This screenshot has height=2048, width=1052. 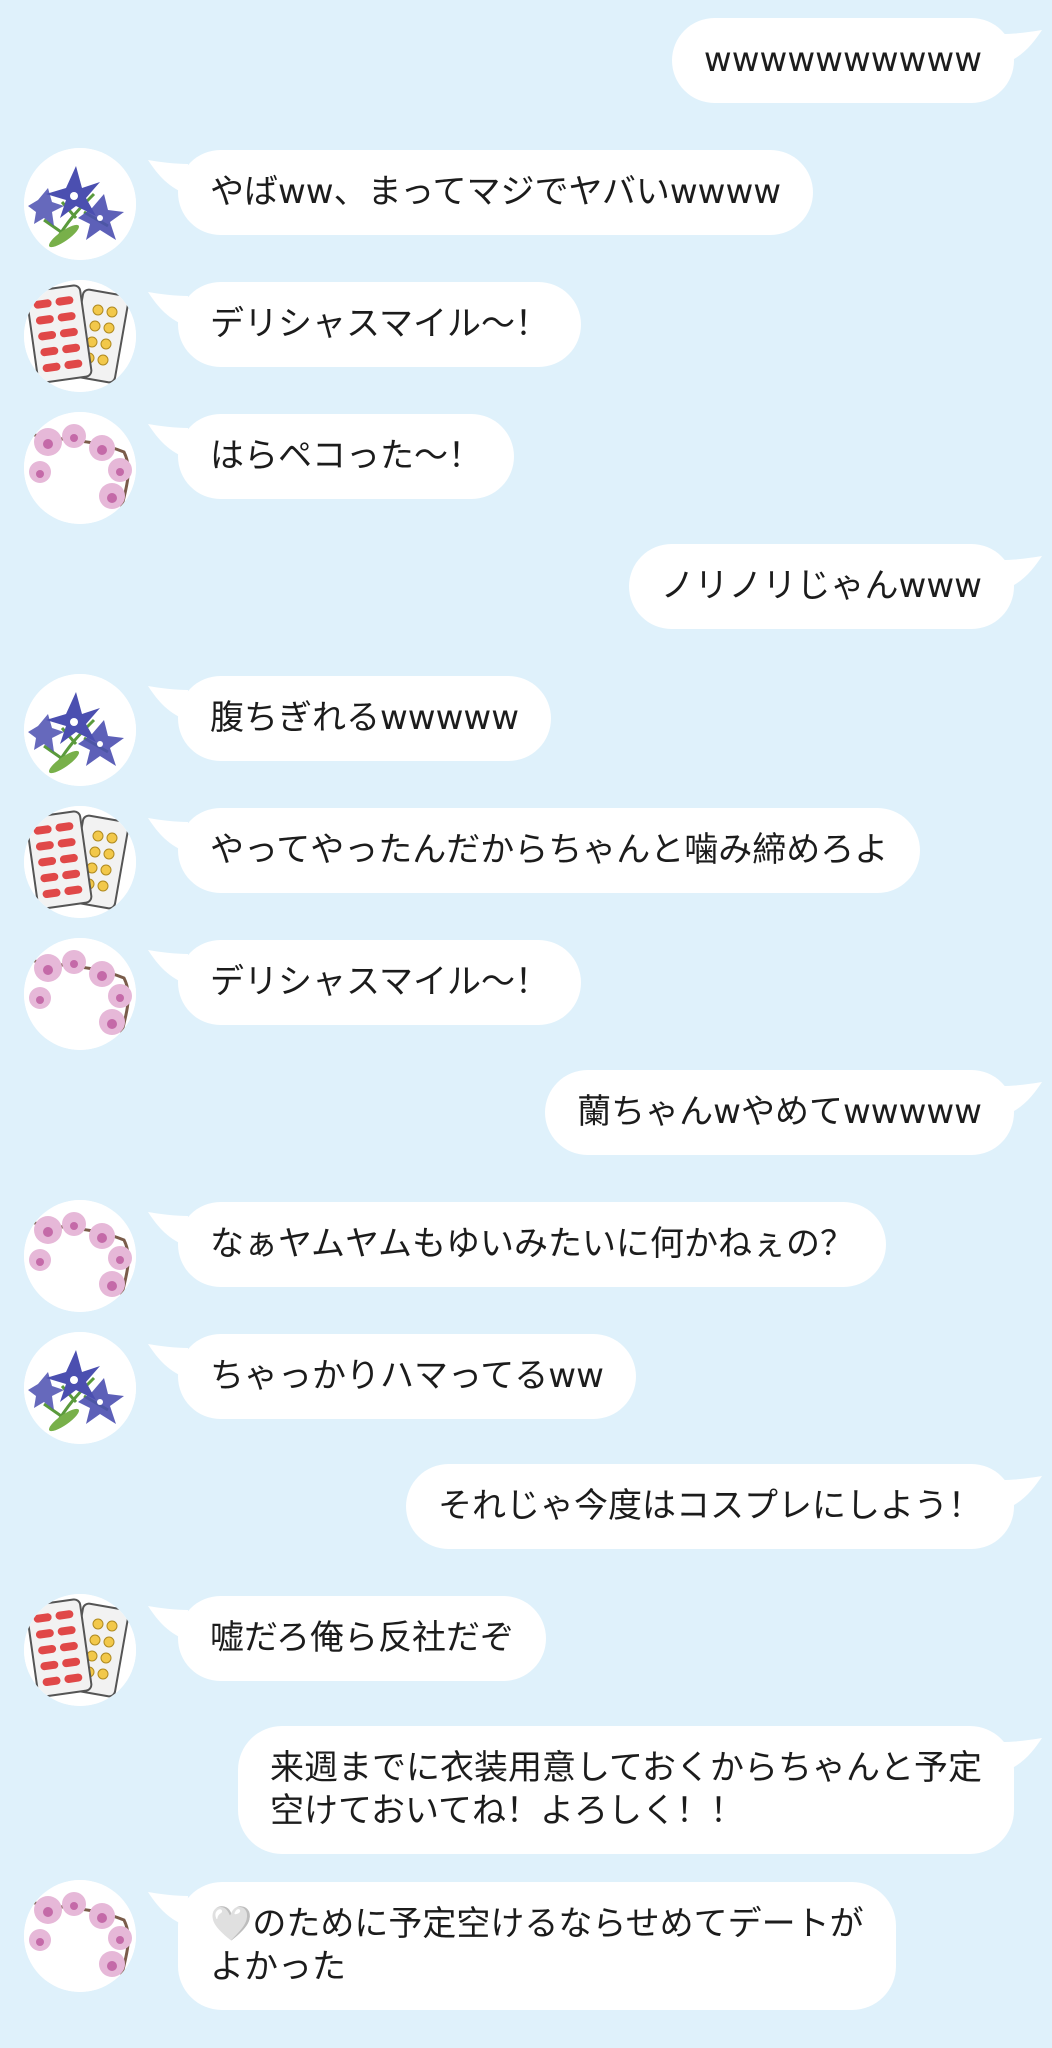 What do you see at coordinates (549, 850) in the screenshot?
I see `message-bubble: やってやったんだからちゃんと噛み締めろよ` at bounding box center [549, 850].